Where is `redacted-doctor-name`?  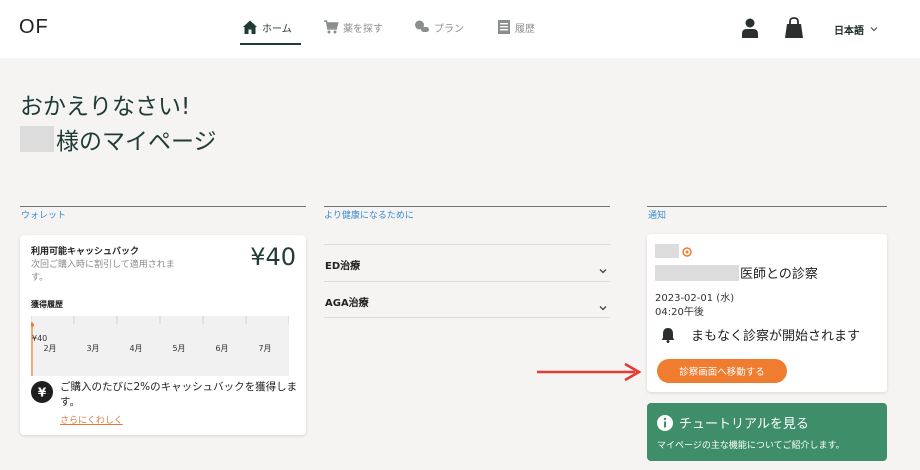
redacted-doctor-name is located at coordinates (697, 272).